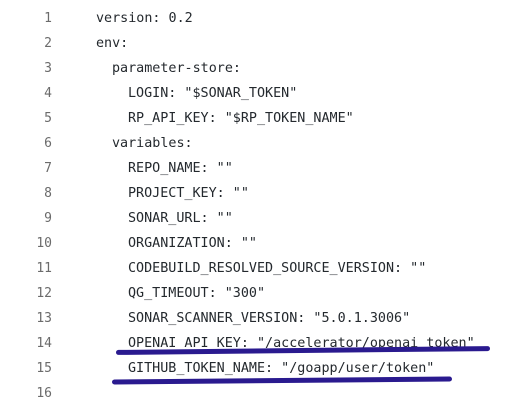 The image size is (511, 402). Describe the element at coordinates (44, 318) in the screenshot. I see `line-number: 13` at that location.